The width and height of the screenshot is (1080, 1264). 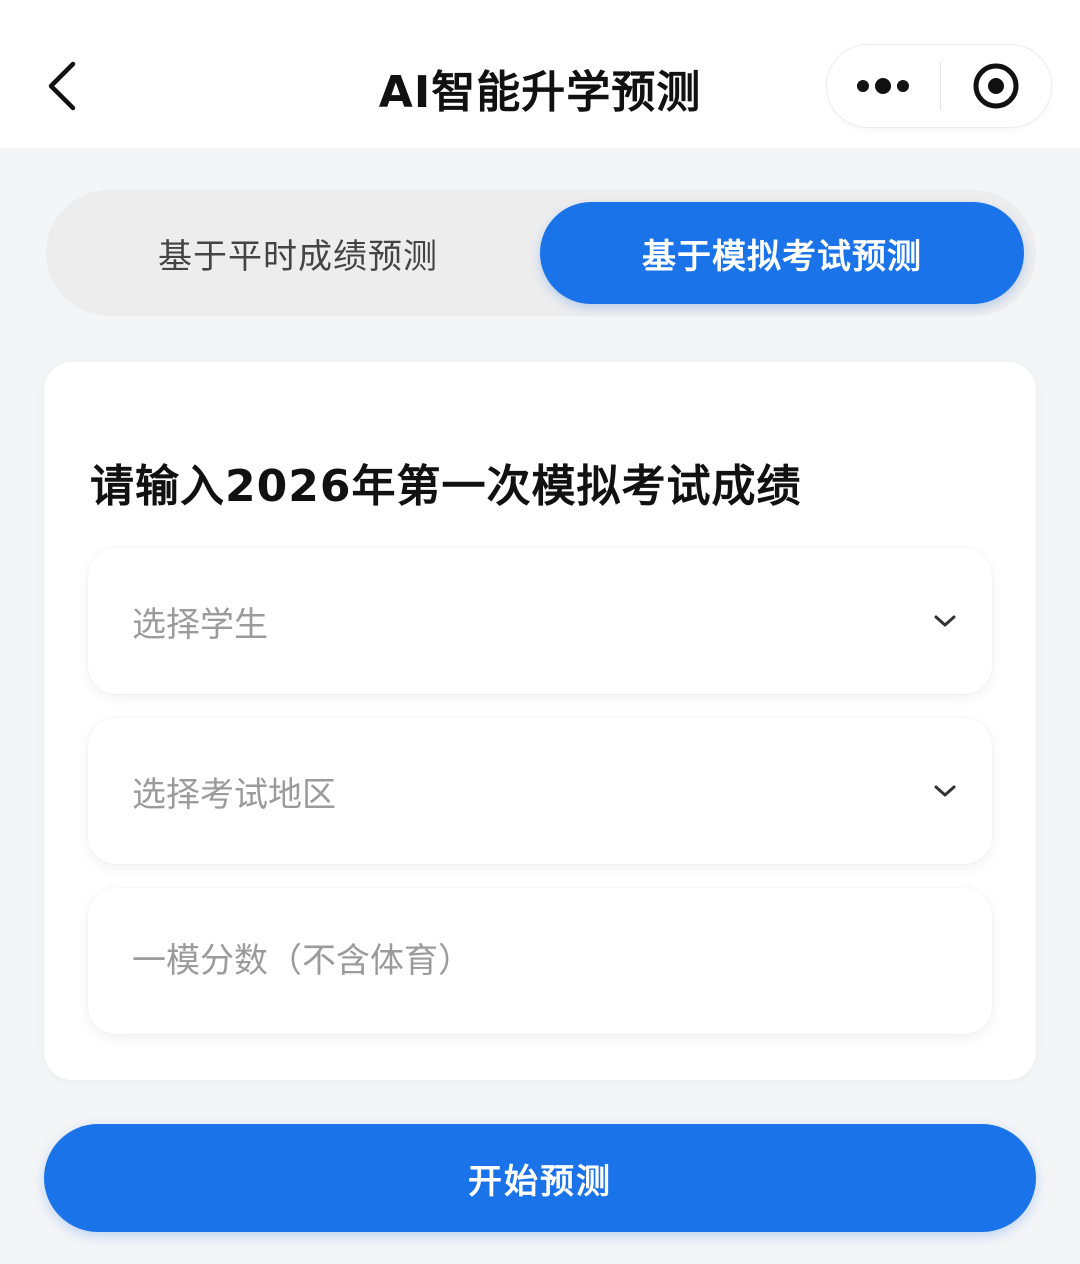 I want to click on tab-regular-score-prediction: 基于平时成绩预测, so click(x=298, y=253).